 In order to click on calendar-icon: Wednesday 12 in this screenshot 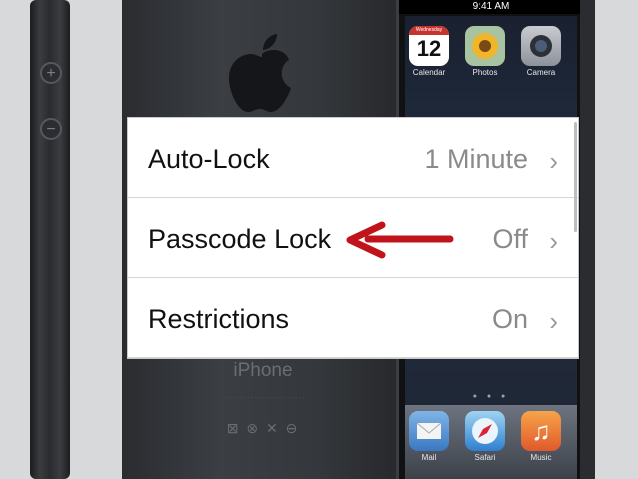, I will do `click(429, 46)`.